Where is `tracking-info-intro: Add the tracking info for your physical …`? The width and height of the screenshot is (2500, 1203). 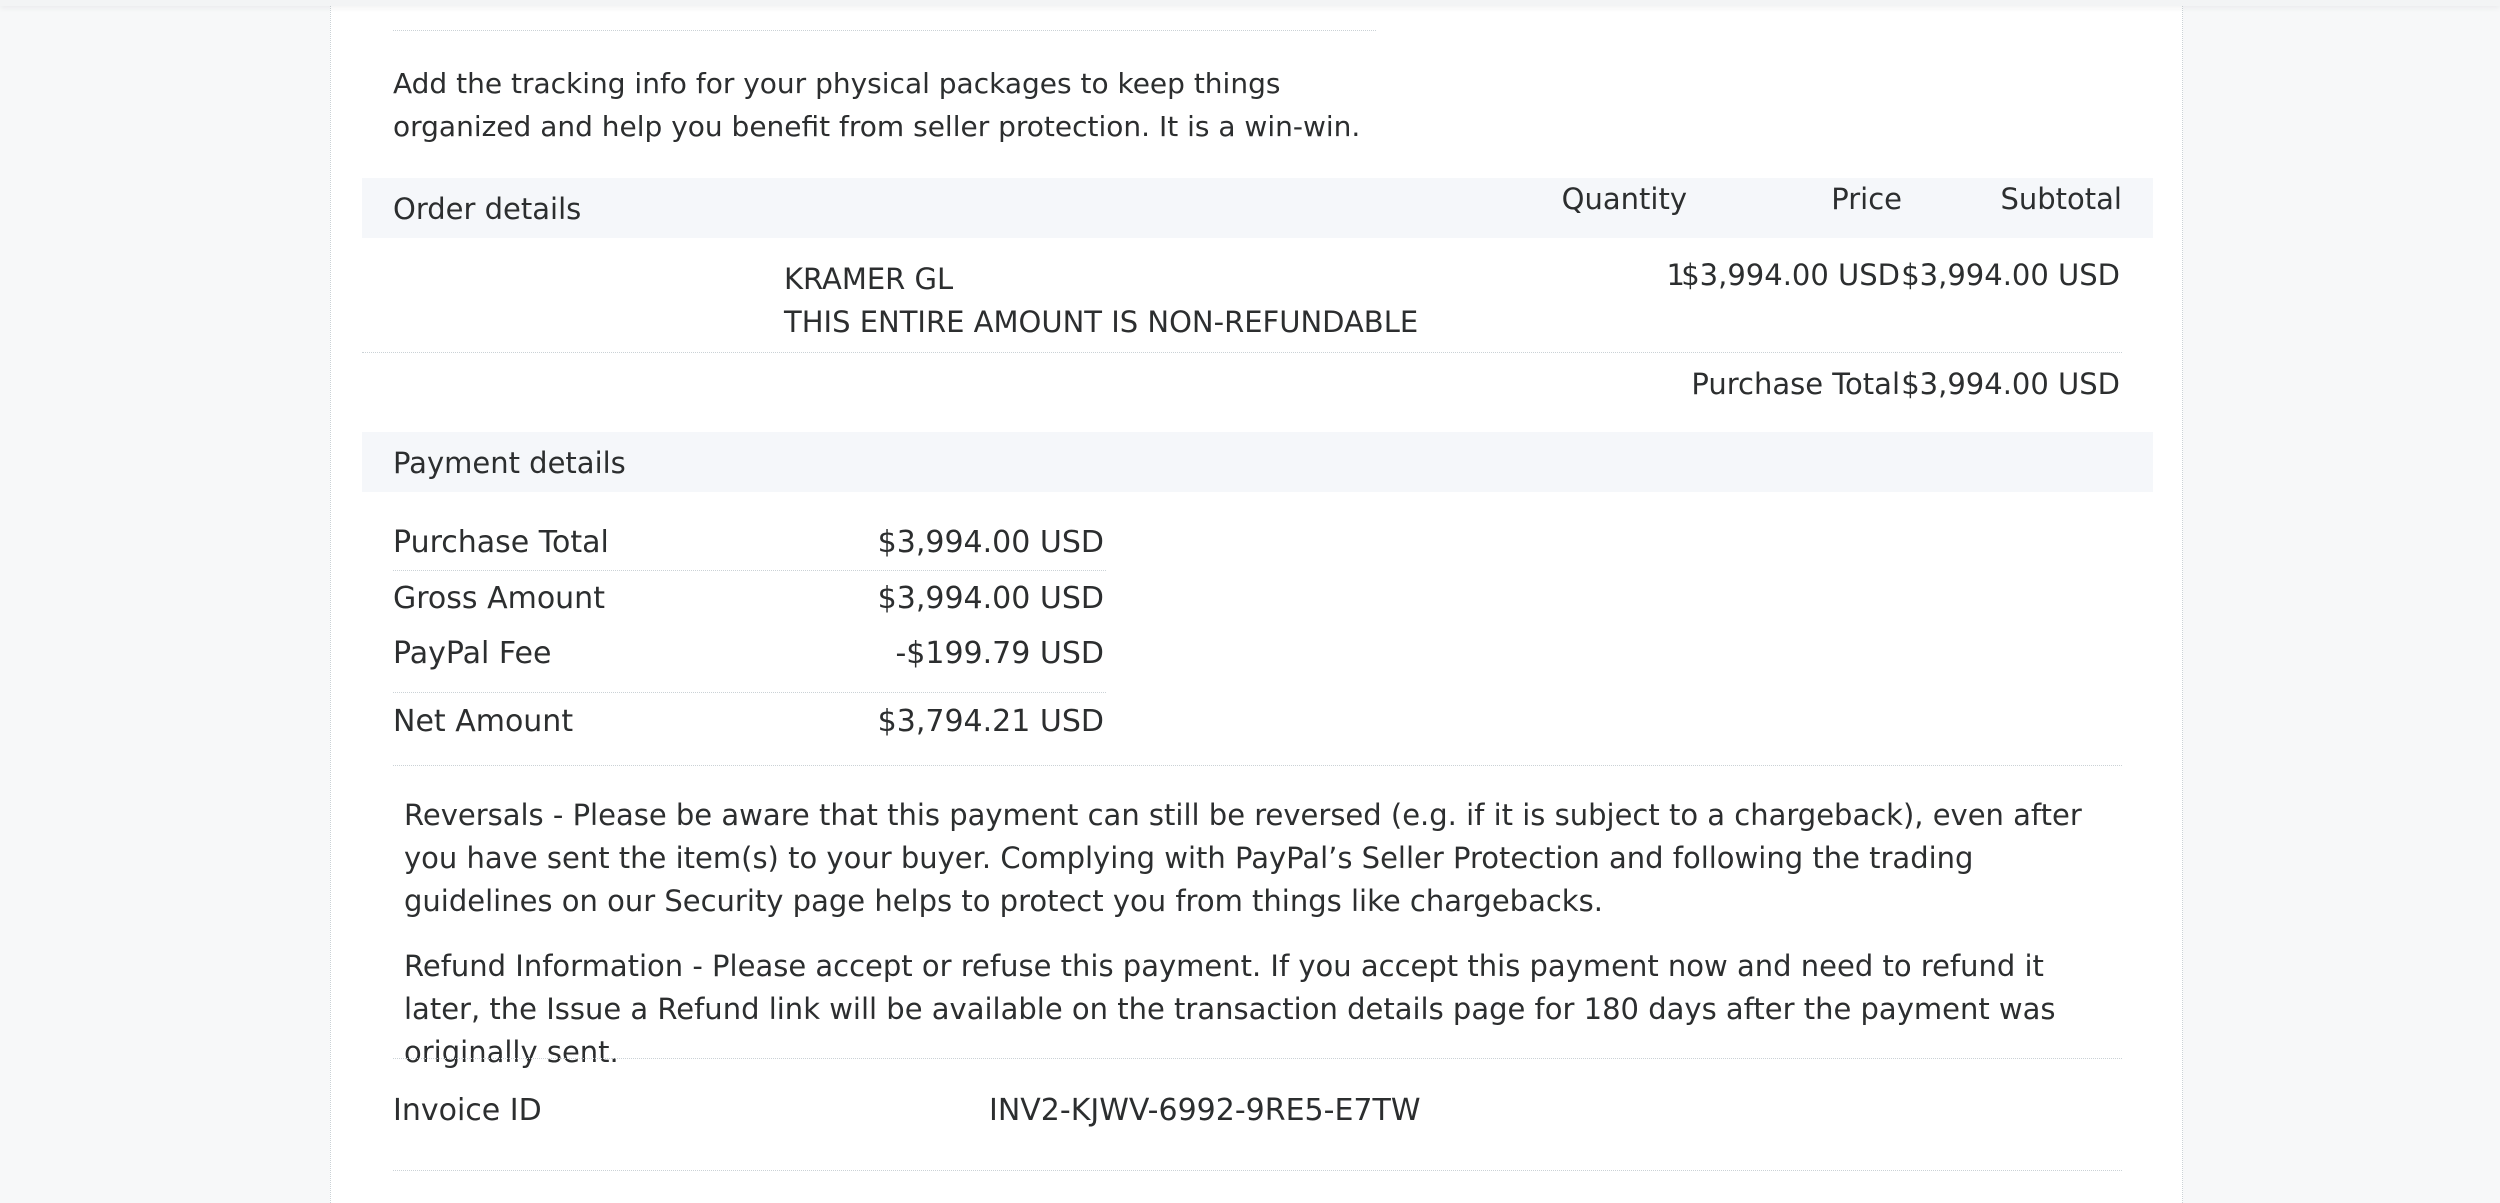
tracking-info-intro: Add the tracking info for your physical … is located at coordinates (893, 105).